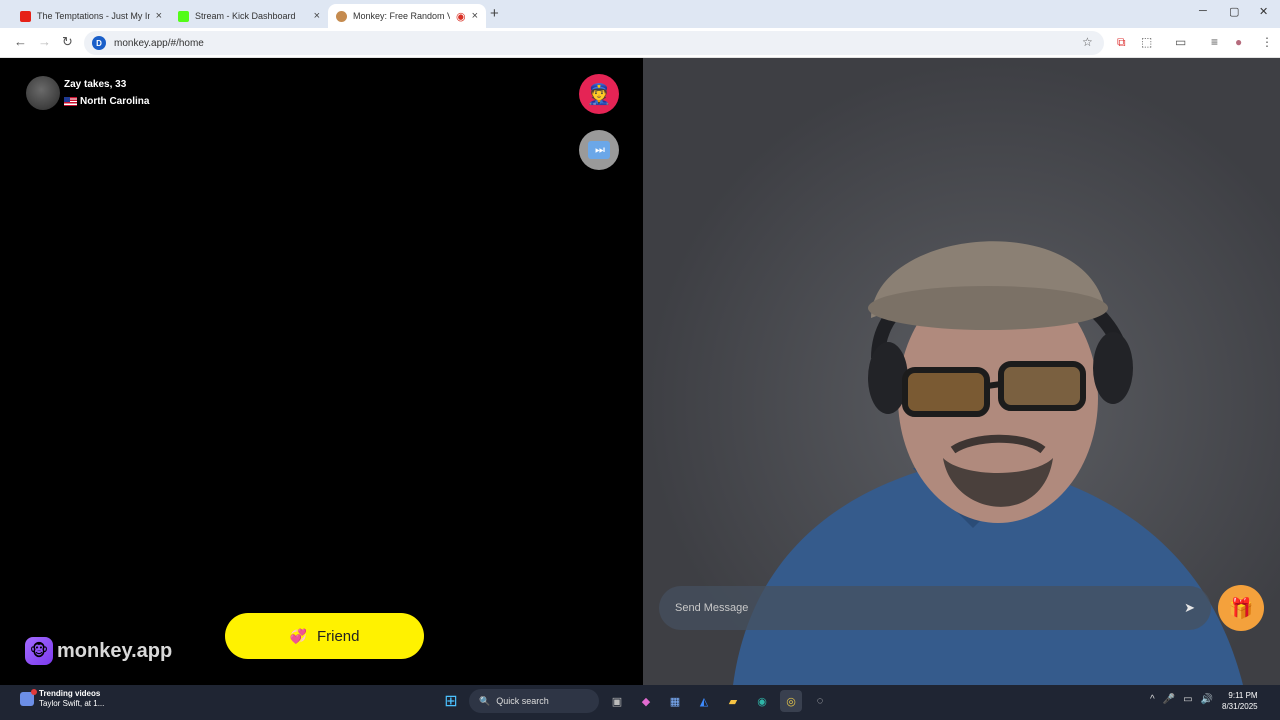 The height and width of the screenshot is (720, 1280). Describe the element at coordinates (70, 693) in the screenshot. I see `news-title: Trending videos` at that location.